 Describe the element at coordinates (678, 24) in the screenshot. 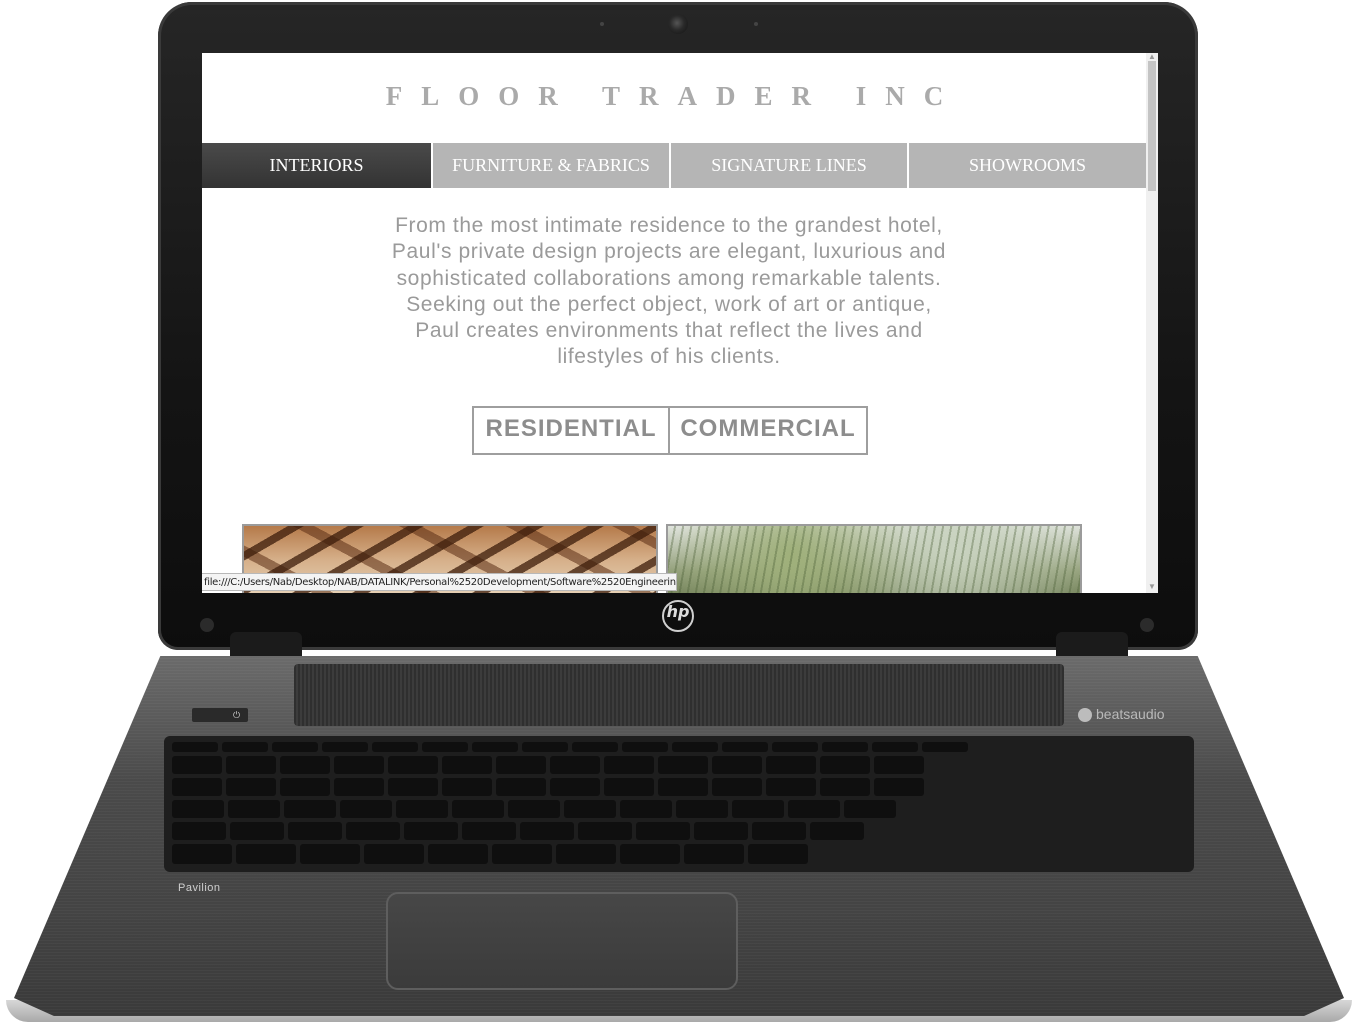

I see `webcam-icon` at that location.